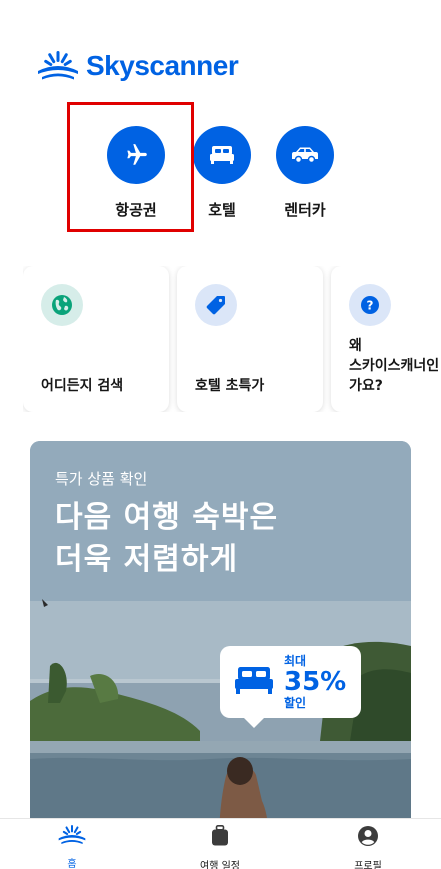  What do you see at coordinates (72, 837) in the screenshot?
I see `skyscanner-home-icon` at bounding box center [72, 837].